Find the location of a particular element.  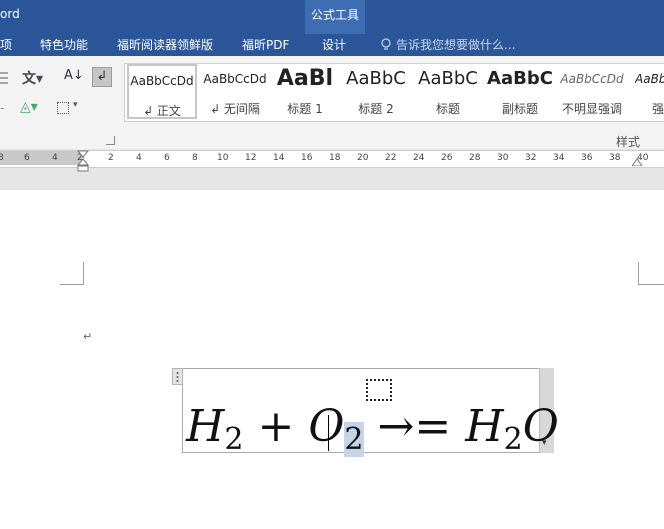

tab-foxit-pdf: 福昕PDF is located at coordinates (265, 44).